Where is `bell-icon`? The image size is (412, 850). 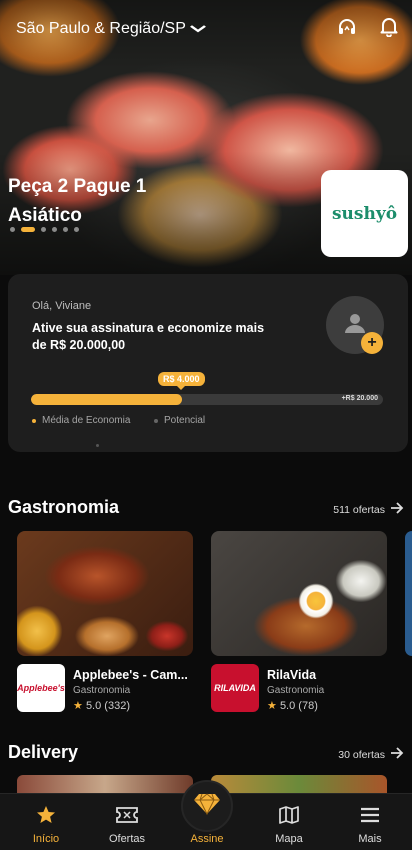 bell-icon is located at coordinates (389, 27).